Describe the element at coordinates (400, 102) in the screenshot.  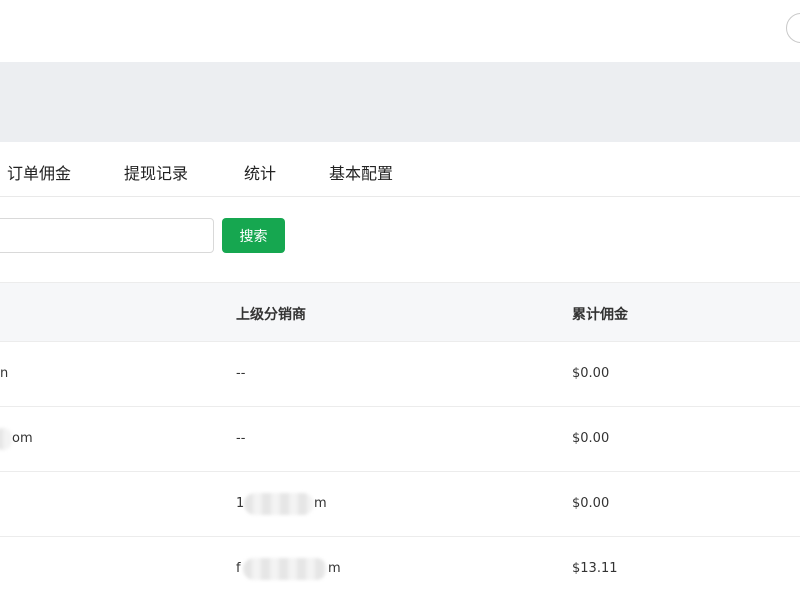
I see `header-band` at that location.